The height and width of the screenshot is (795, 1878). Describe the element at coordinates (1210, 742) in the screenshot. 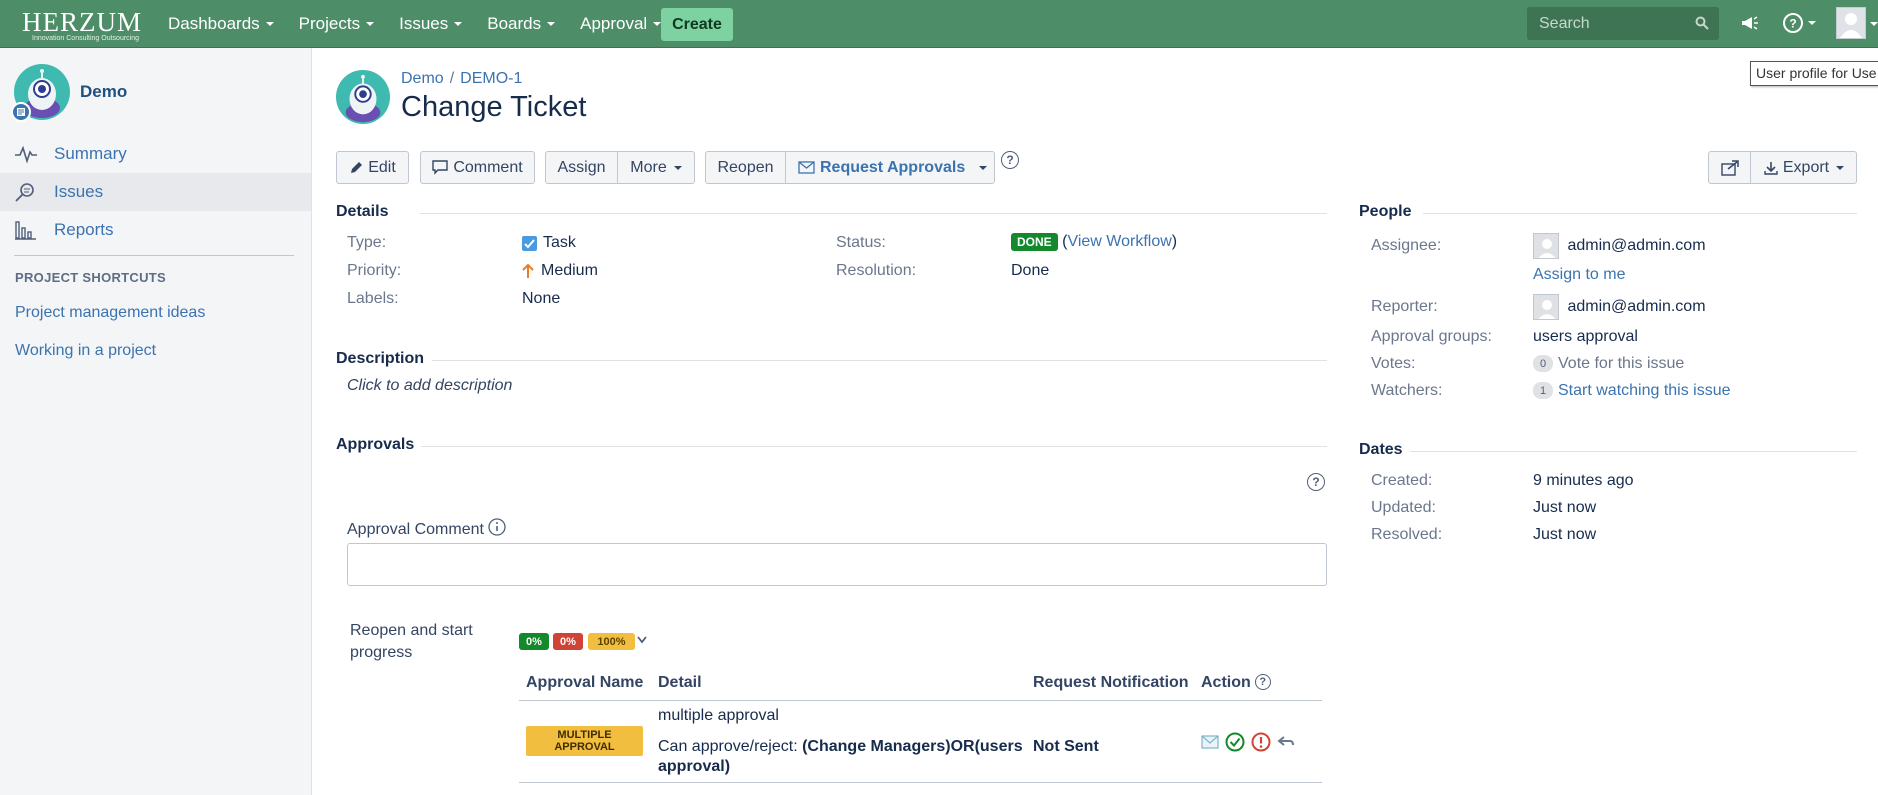

I see `envelope-icon` at that location.